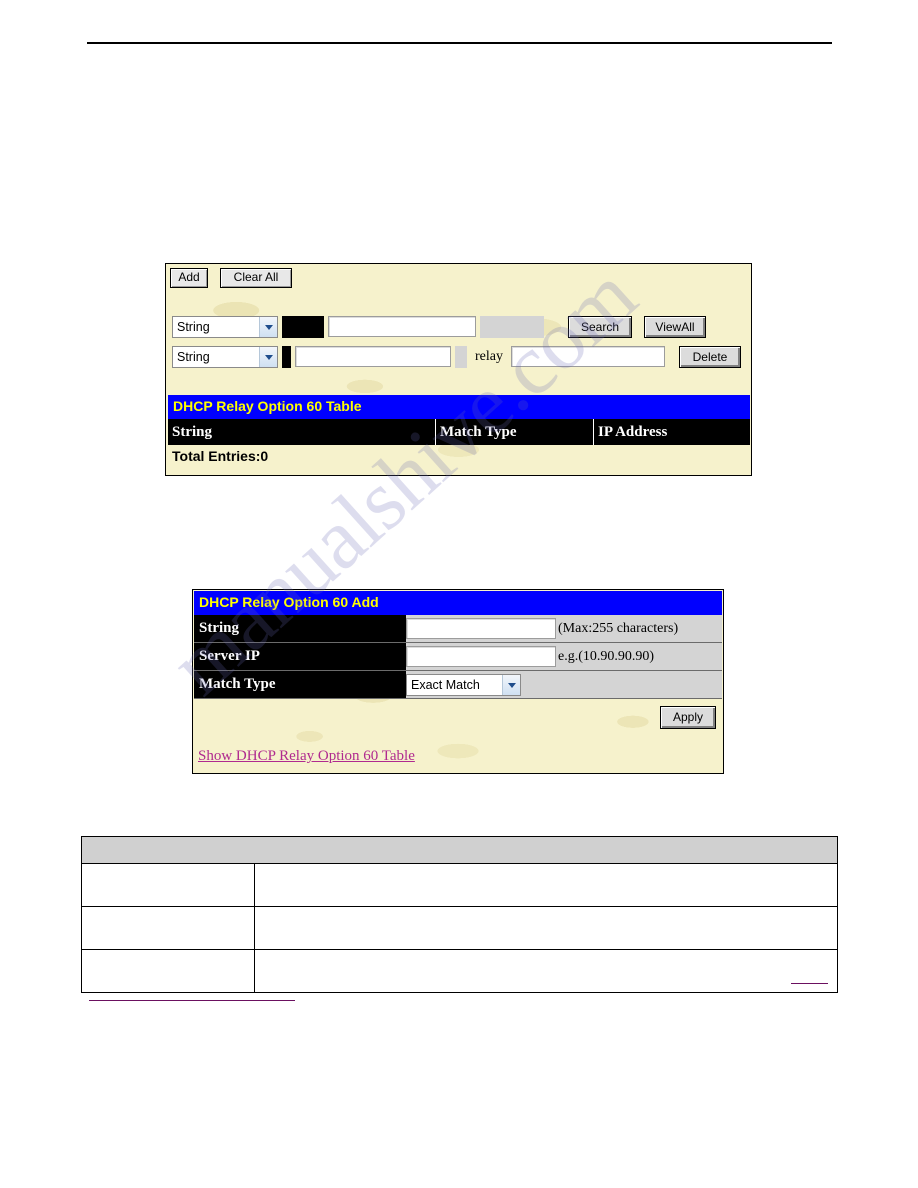 Image resolution: width=918 pixels, height=1188 pixels. What do you see at coordinates (461, 357) in the screenshot?
I see `delete-row-spacer-gray` at bounding box center [461, 357].